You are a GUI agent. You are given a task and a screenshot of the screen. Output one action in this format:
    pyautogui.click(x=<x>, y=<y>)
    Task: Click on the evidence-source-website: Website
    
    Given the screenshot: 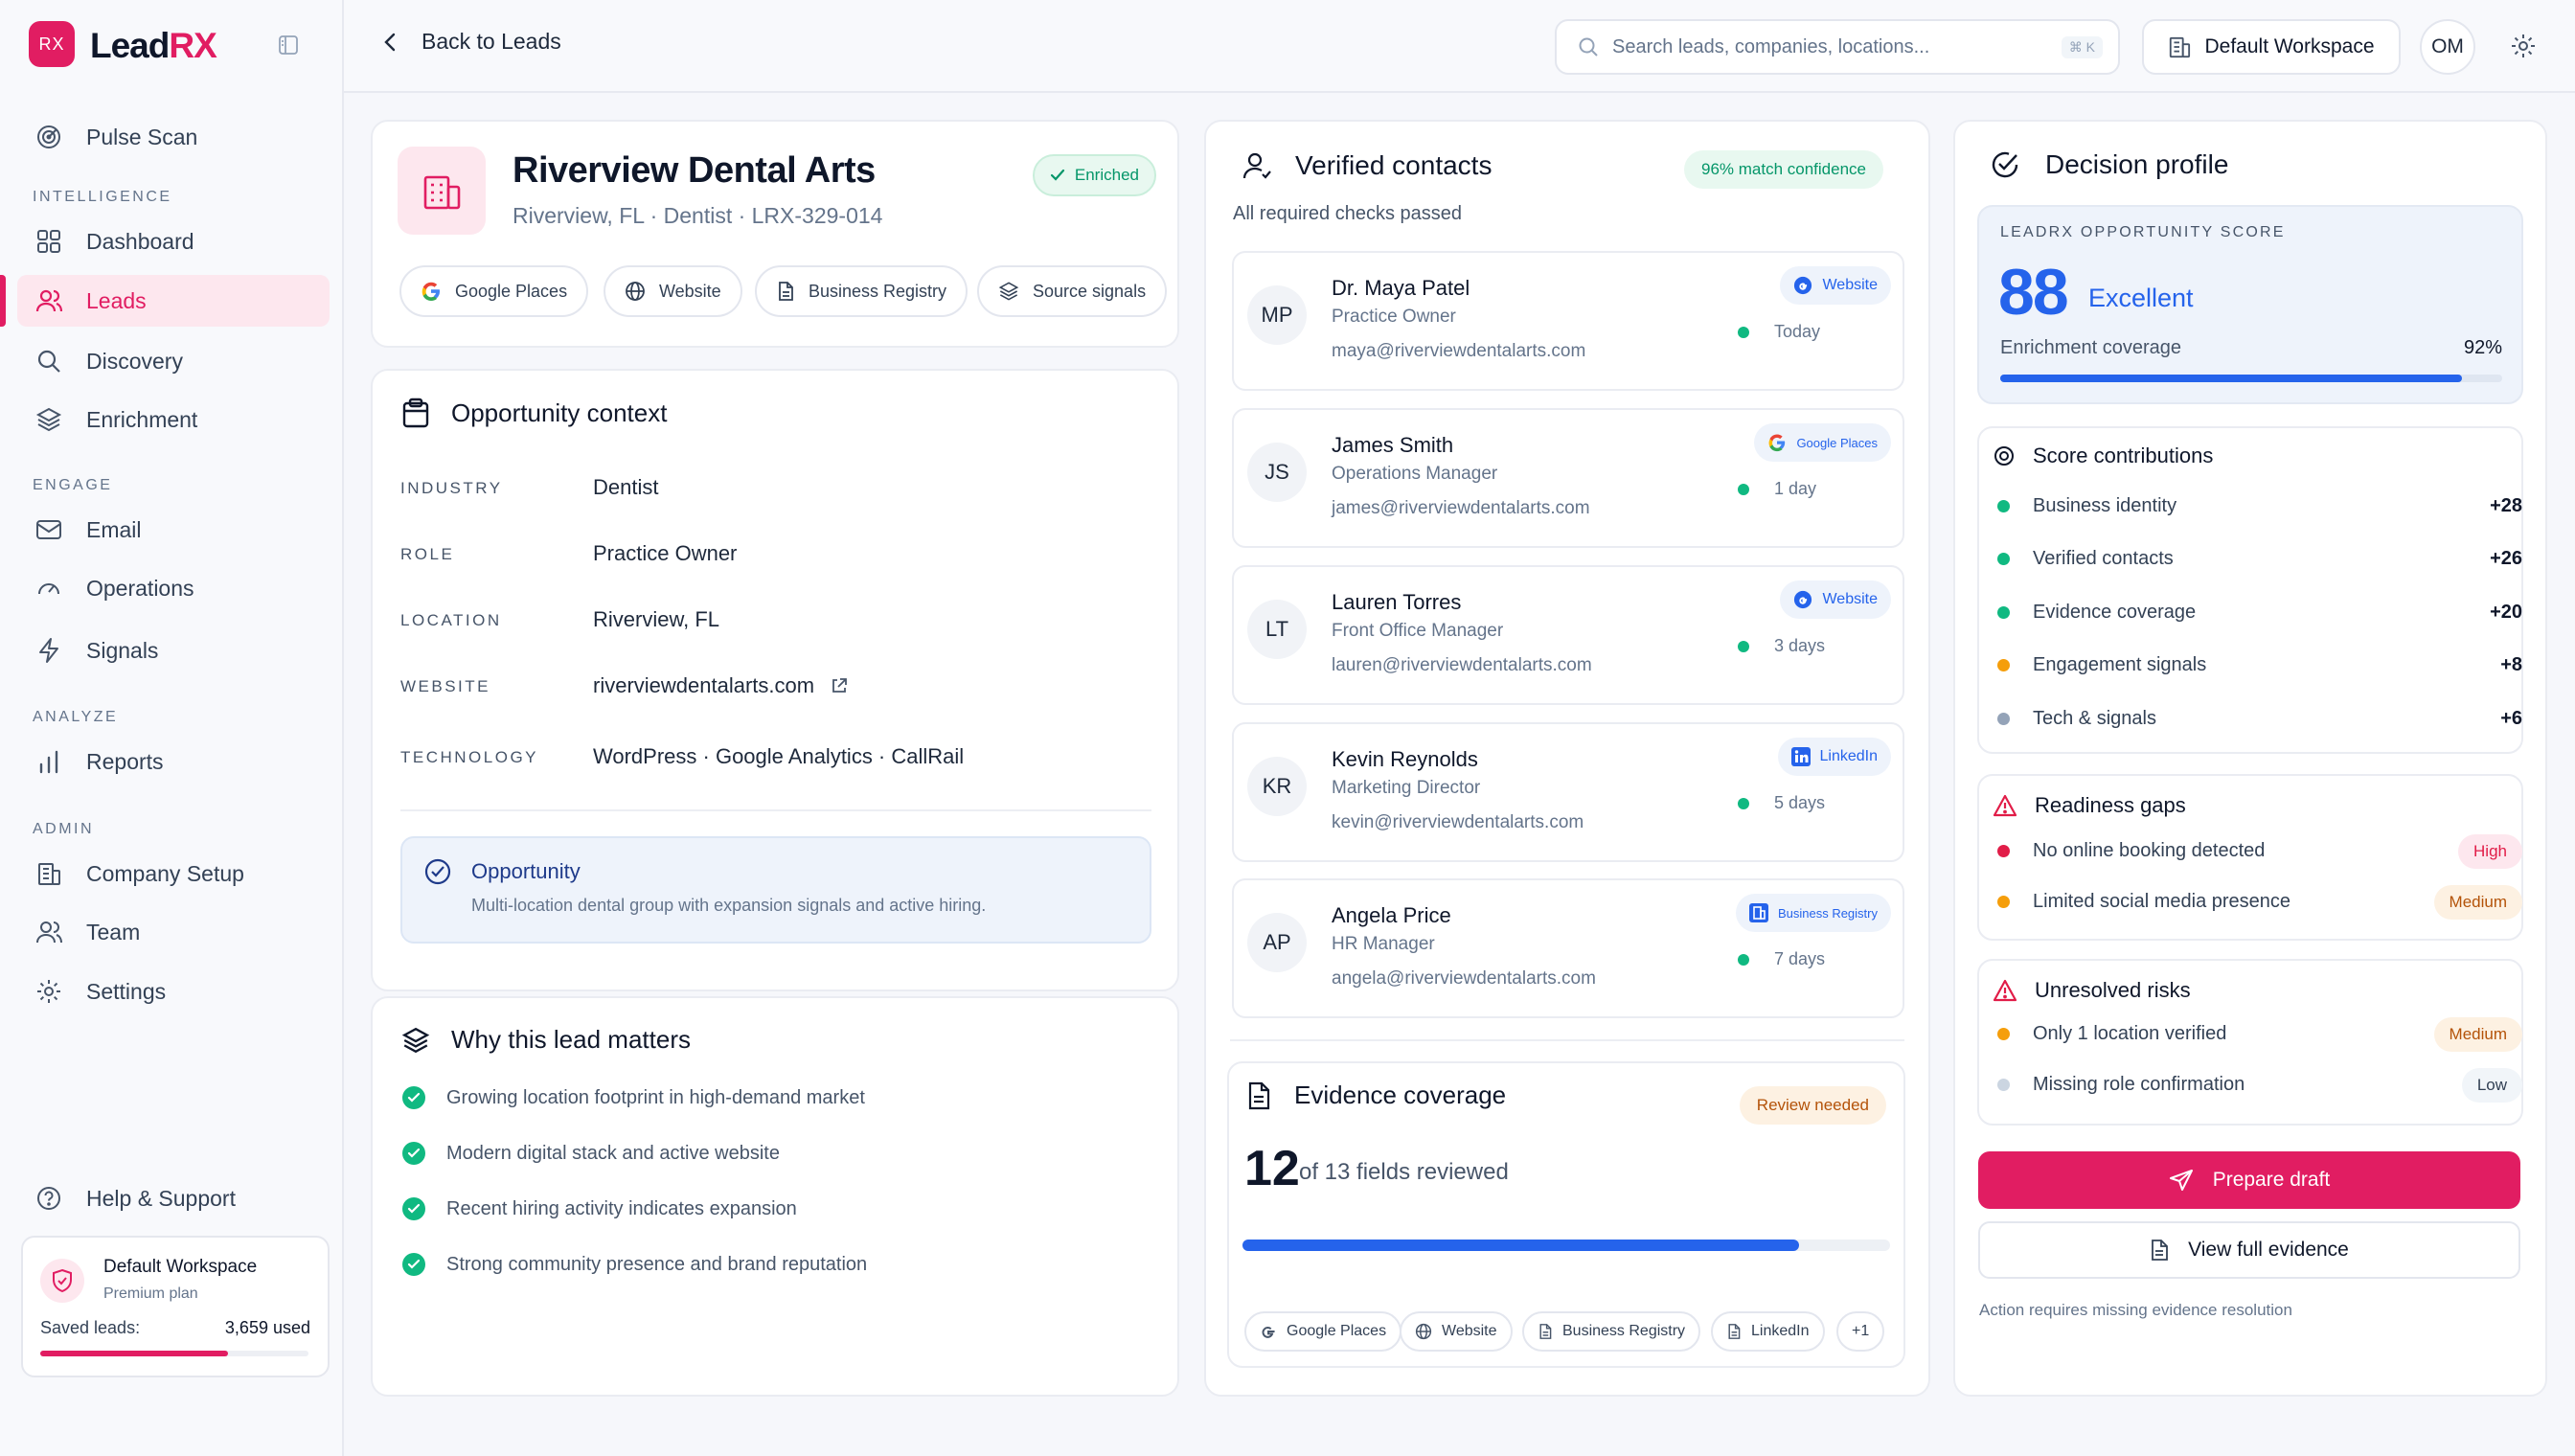 What is the action you would take?
    pyautogui.click(x=1456, y=1331)
    